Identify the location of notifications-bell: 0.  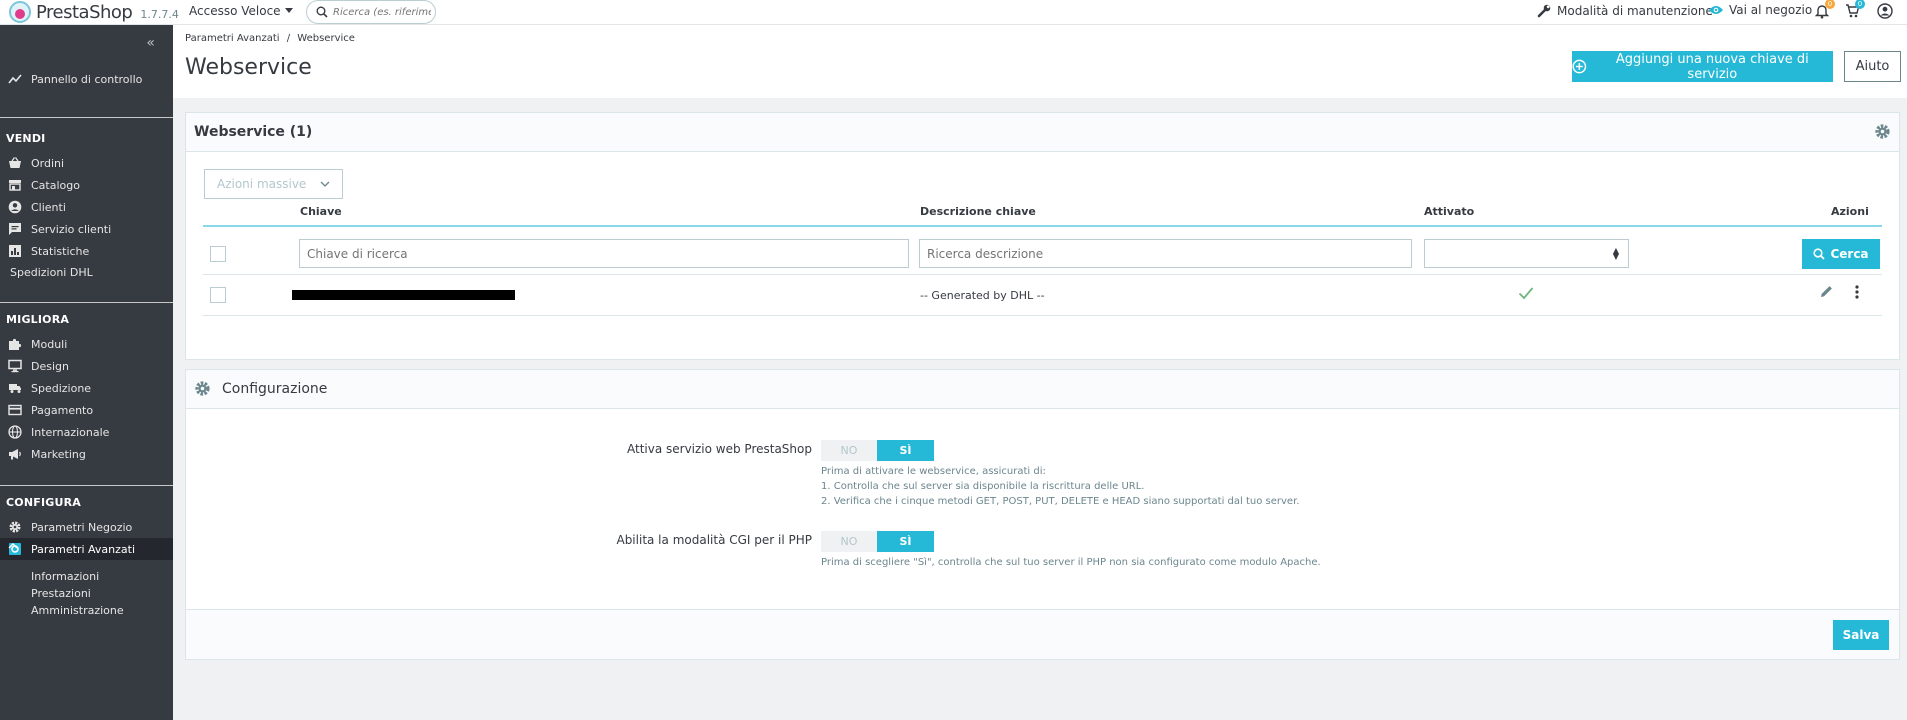
(1824, 11).